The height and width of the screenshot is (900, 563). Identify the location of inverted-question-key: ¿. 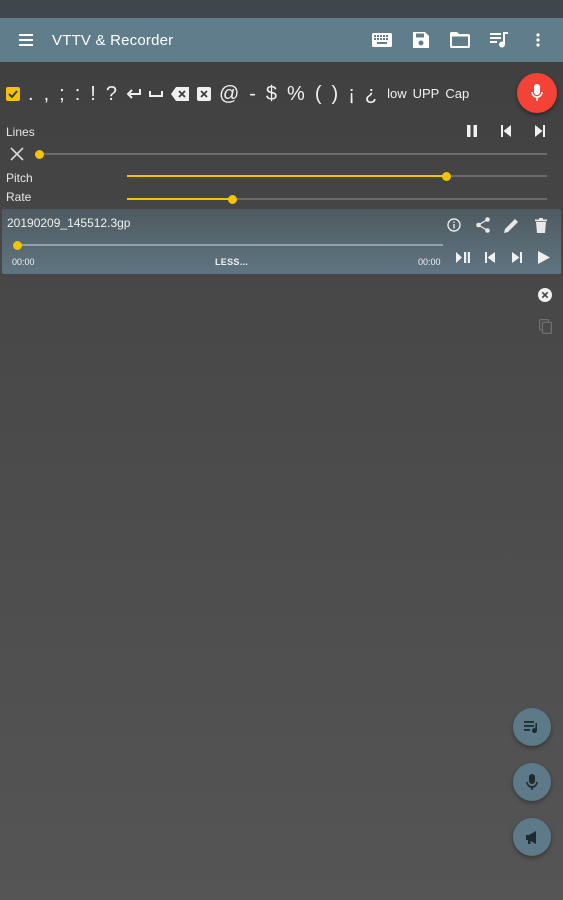
(371, 94).